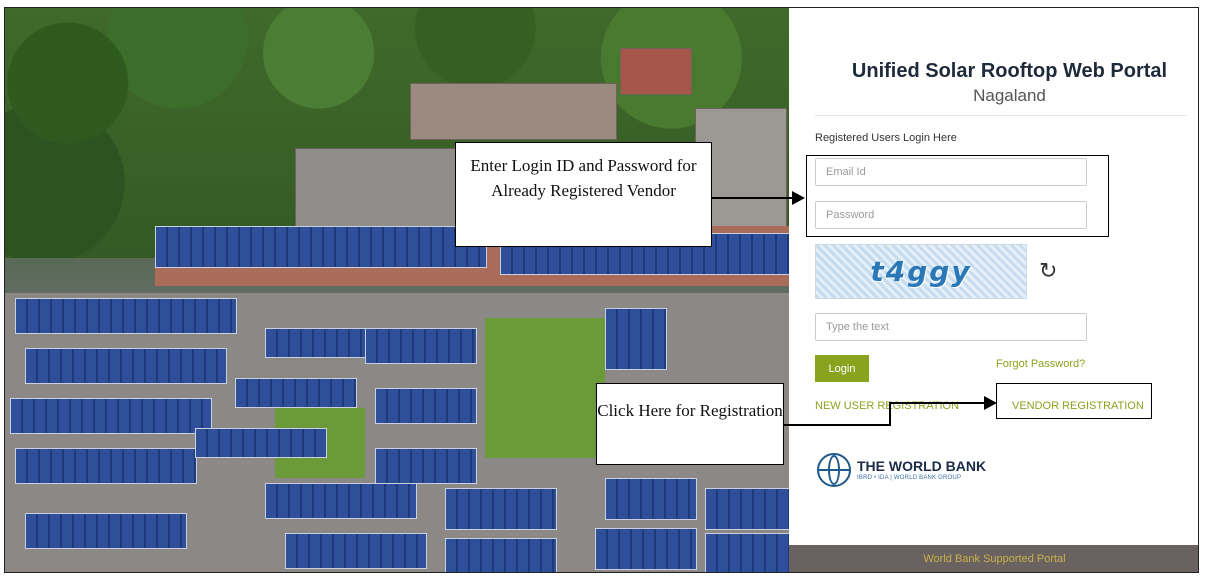  I want to click on courtyard-grass, so click(545, 388).